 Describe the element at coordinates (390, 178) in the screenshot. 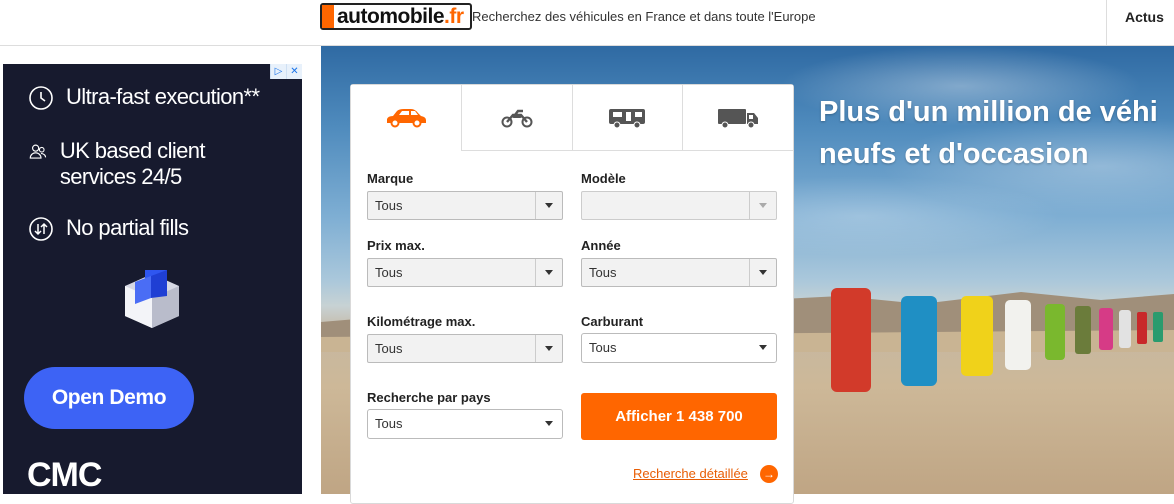

I see `marque-label: Marque` at that location.